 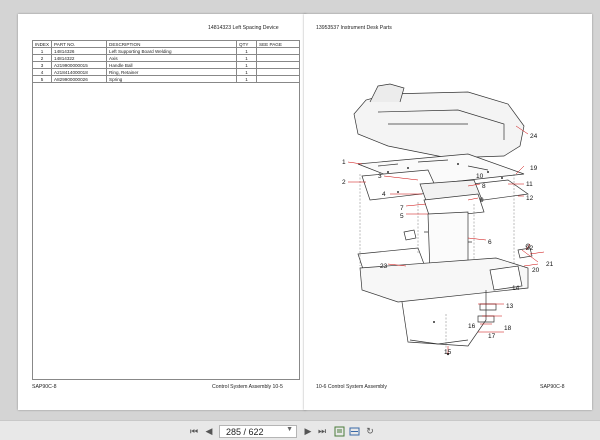 I want to click on cell-index: 5, so click(x=42, y=79).